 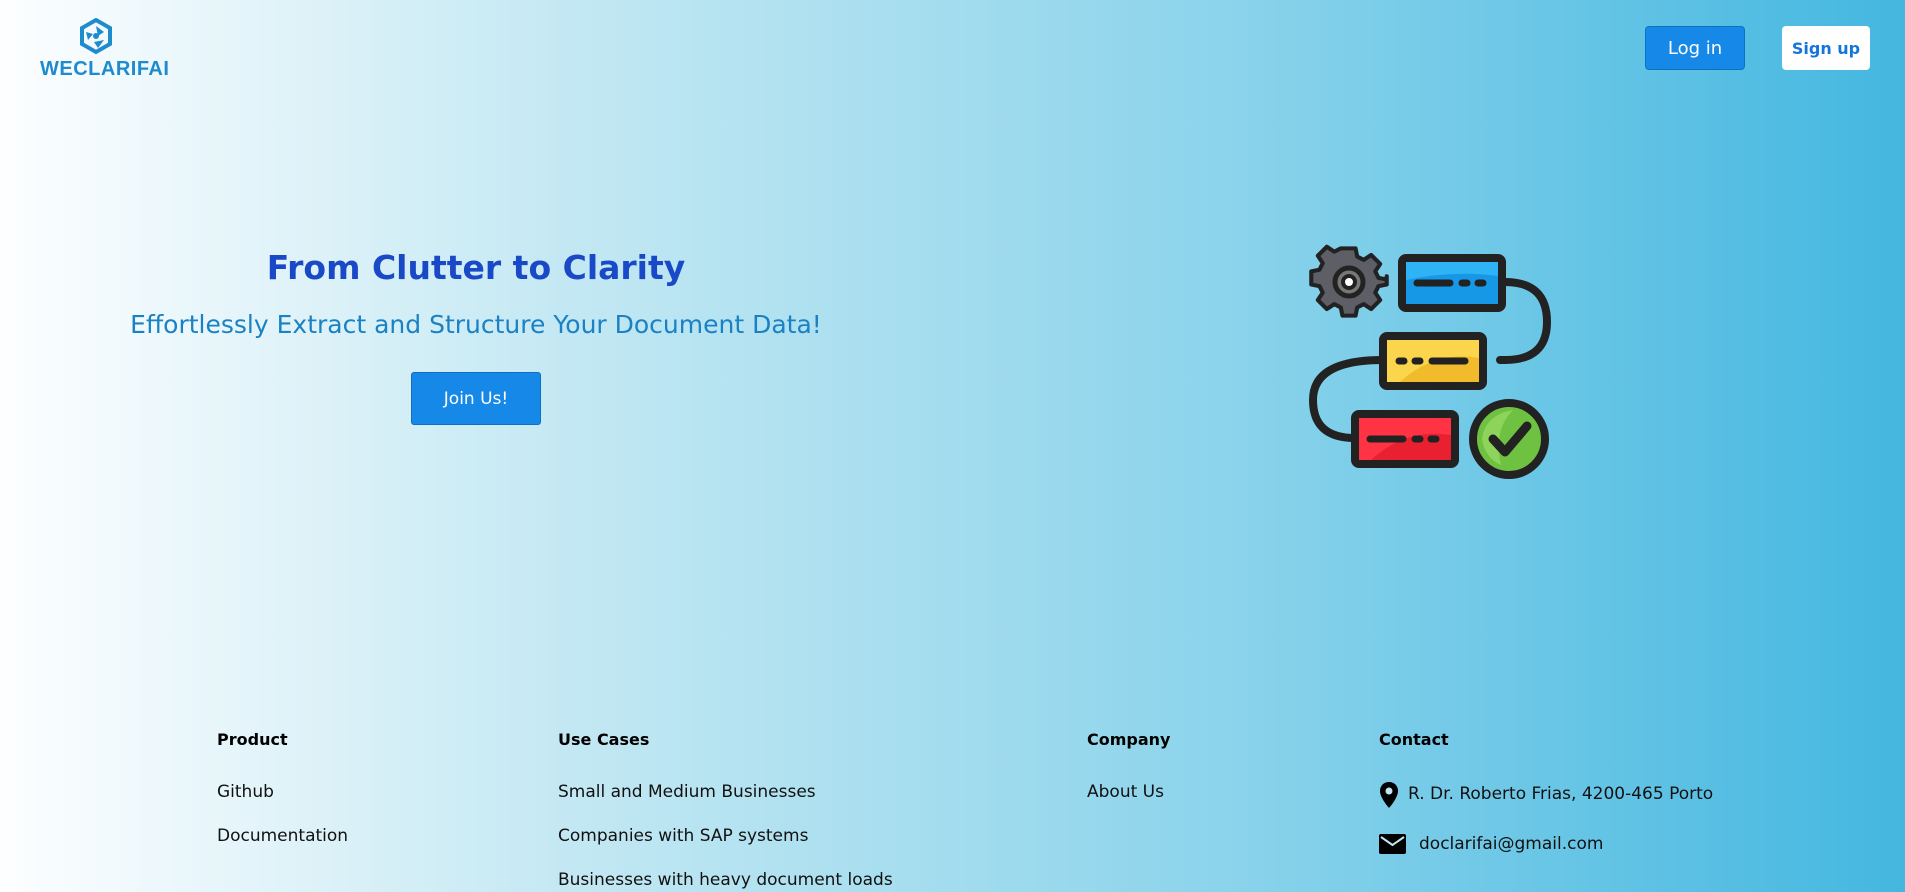 I want to click on footer-heading-use-cases: Use Cases, so click(x=604, y=739).